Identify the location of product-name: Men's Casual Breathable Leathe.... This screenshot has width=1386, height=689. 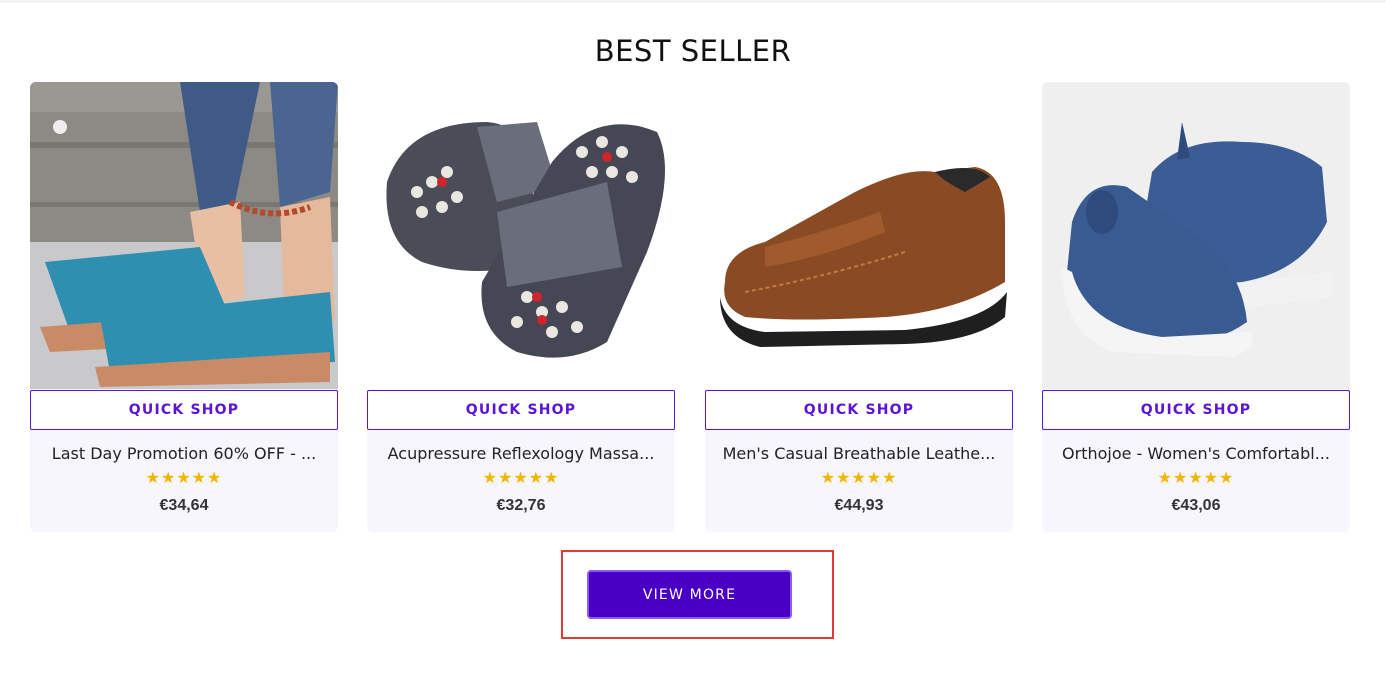
(859, 453).